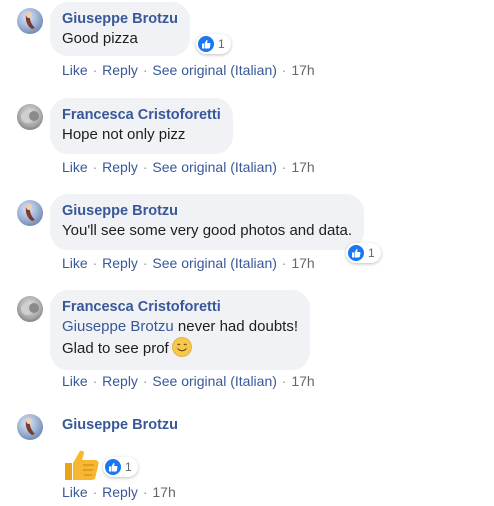 The image size is (494, 506). I want to click on mention-link: Giuseppe Brotzu, so click(118, 326).